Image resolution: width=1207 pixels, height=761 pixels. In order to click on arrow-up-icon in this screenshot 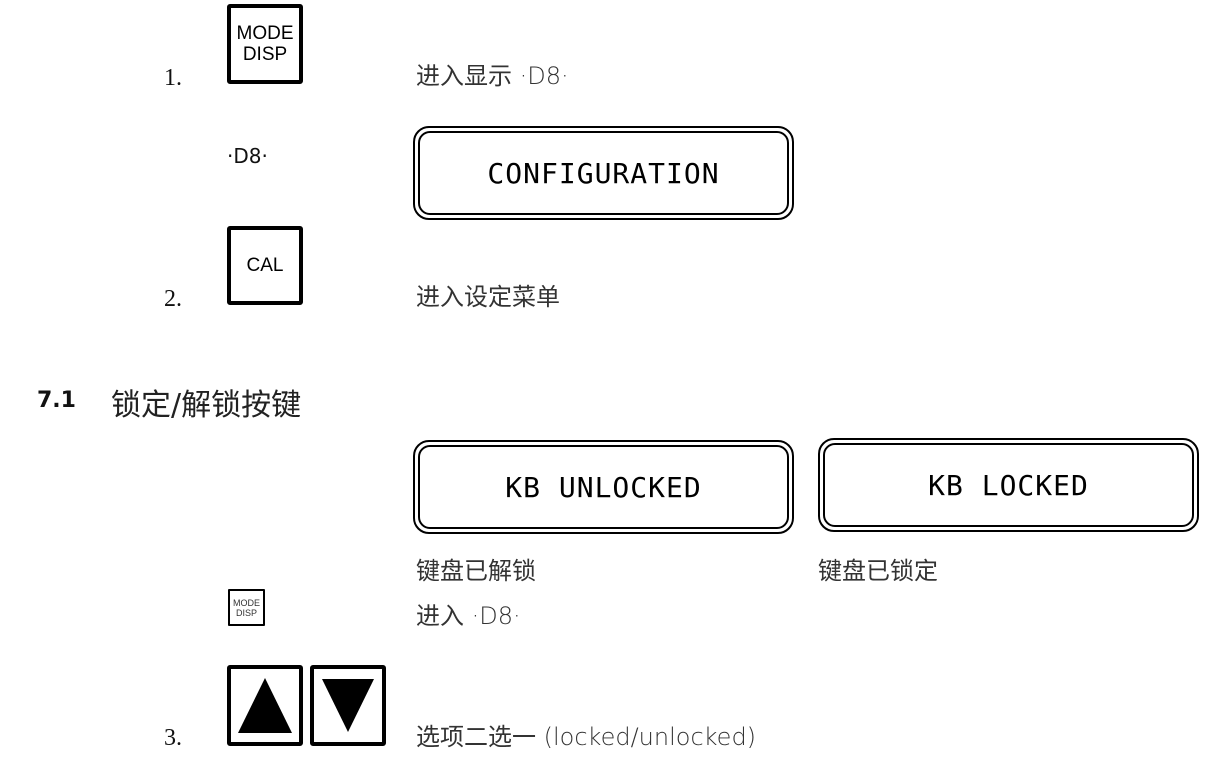, I will do `click(265, 705)`.